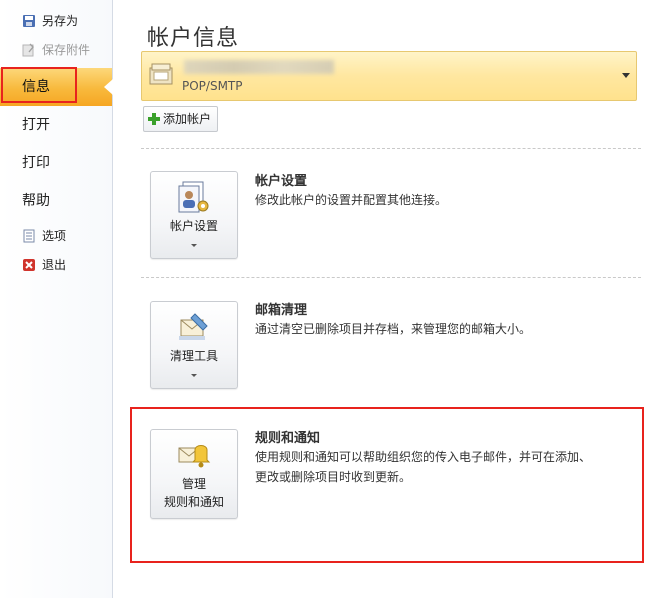 The width and height of the screenshot is (671, 598). I want to click on nav-save-attachments: 保存附件, so click(56, 50).